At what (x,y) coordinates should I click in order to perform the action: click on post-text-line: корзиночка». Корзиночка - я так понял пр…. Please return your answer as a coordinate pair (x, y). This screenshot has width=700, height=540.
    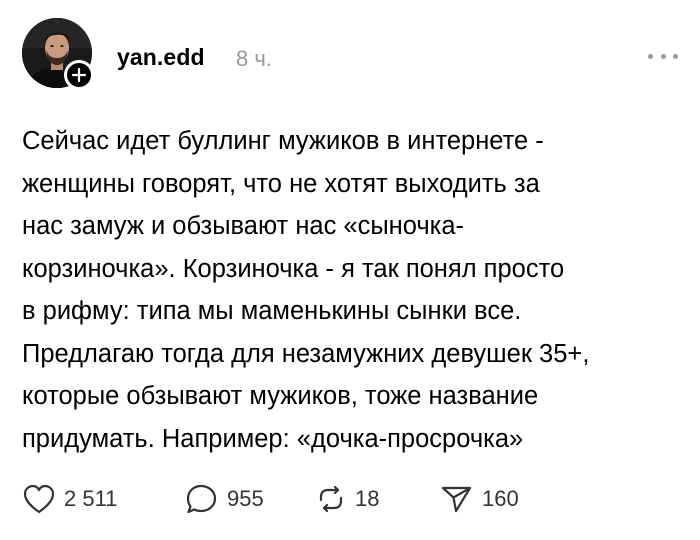
    Looking at the image, I should click on (293, 268).